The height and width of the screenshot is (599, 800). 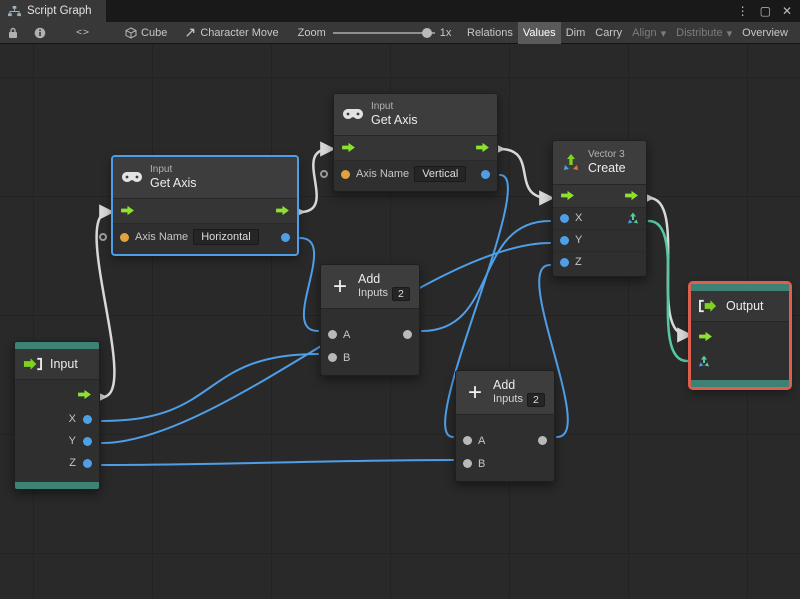 I want to click on tab-script-graph: Script Graph, so click(x=53, y=11).